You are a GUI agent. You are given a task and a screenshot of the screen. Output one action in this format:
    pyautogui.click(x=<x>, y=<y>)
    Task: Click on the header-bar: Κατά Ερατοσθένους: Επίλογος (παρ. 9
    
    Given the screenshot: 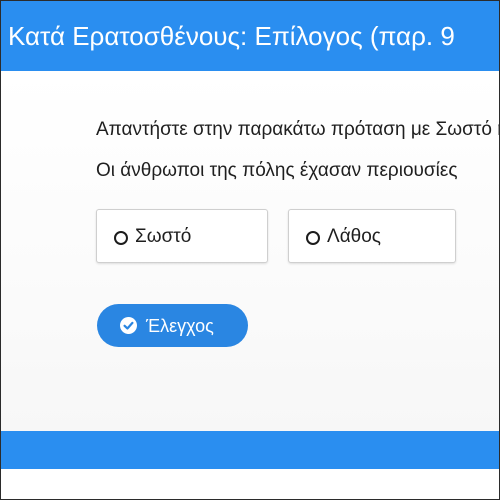 What is the action you would take?
    pyautogui.click(x=250, y=36)
    